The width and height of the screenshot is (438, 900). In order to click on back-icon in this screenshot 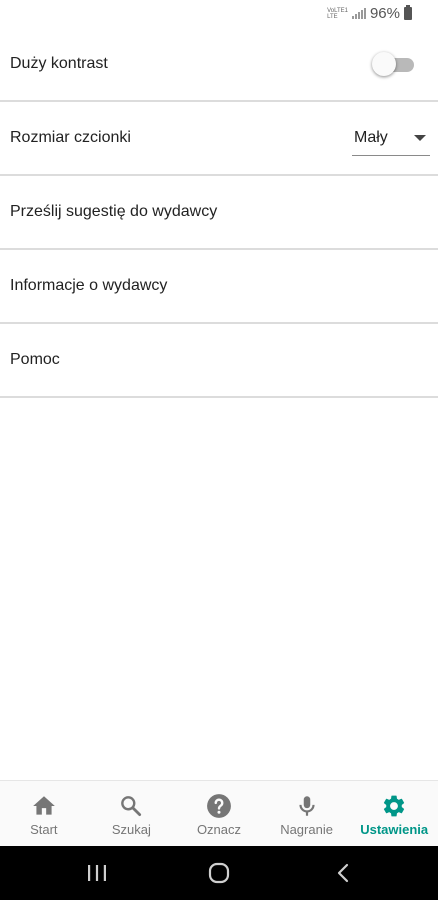, I will do `click(343, 873)`.